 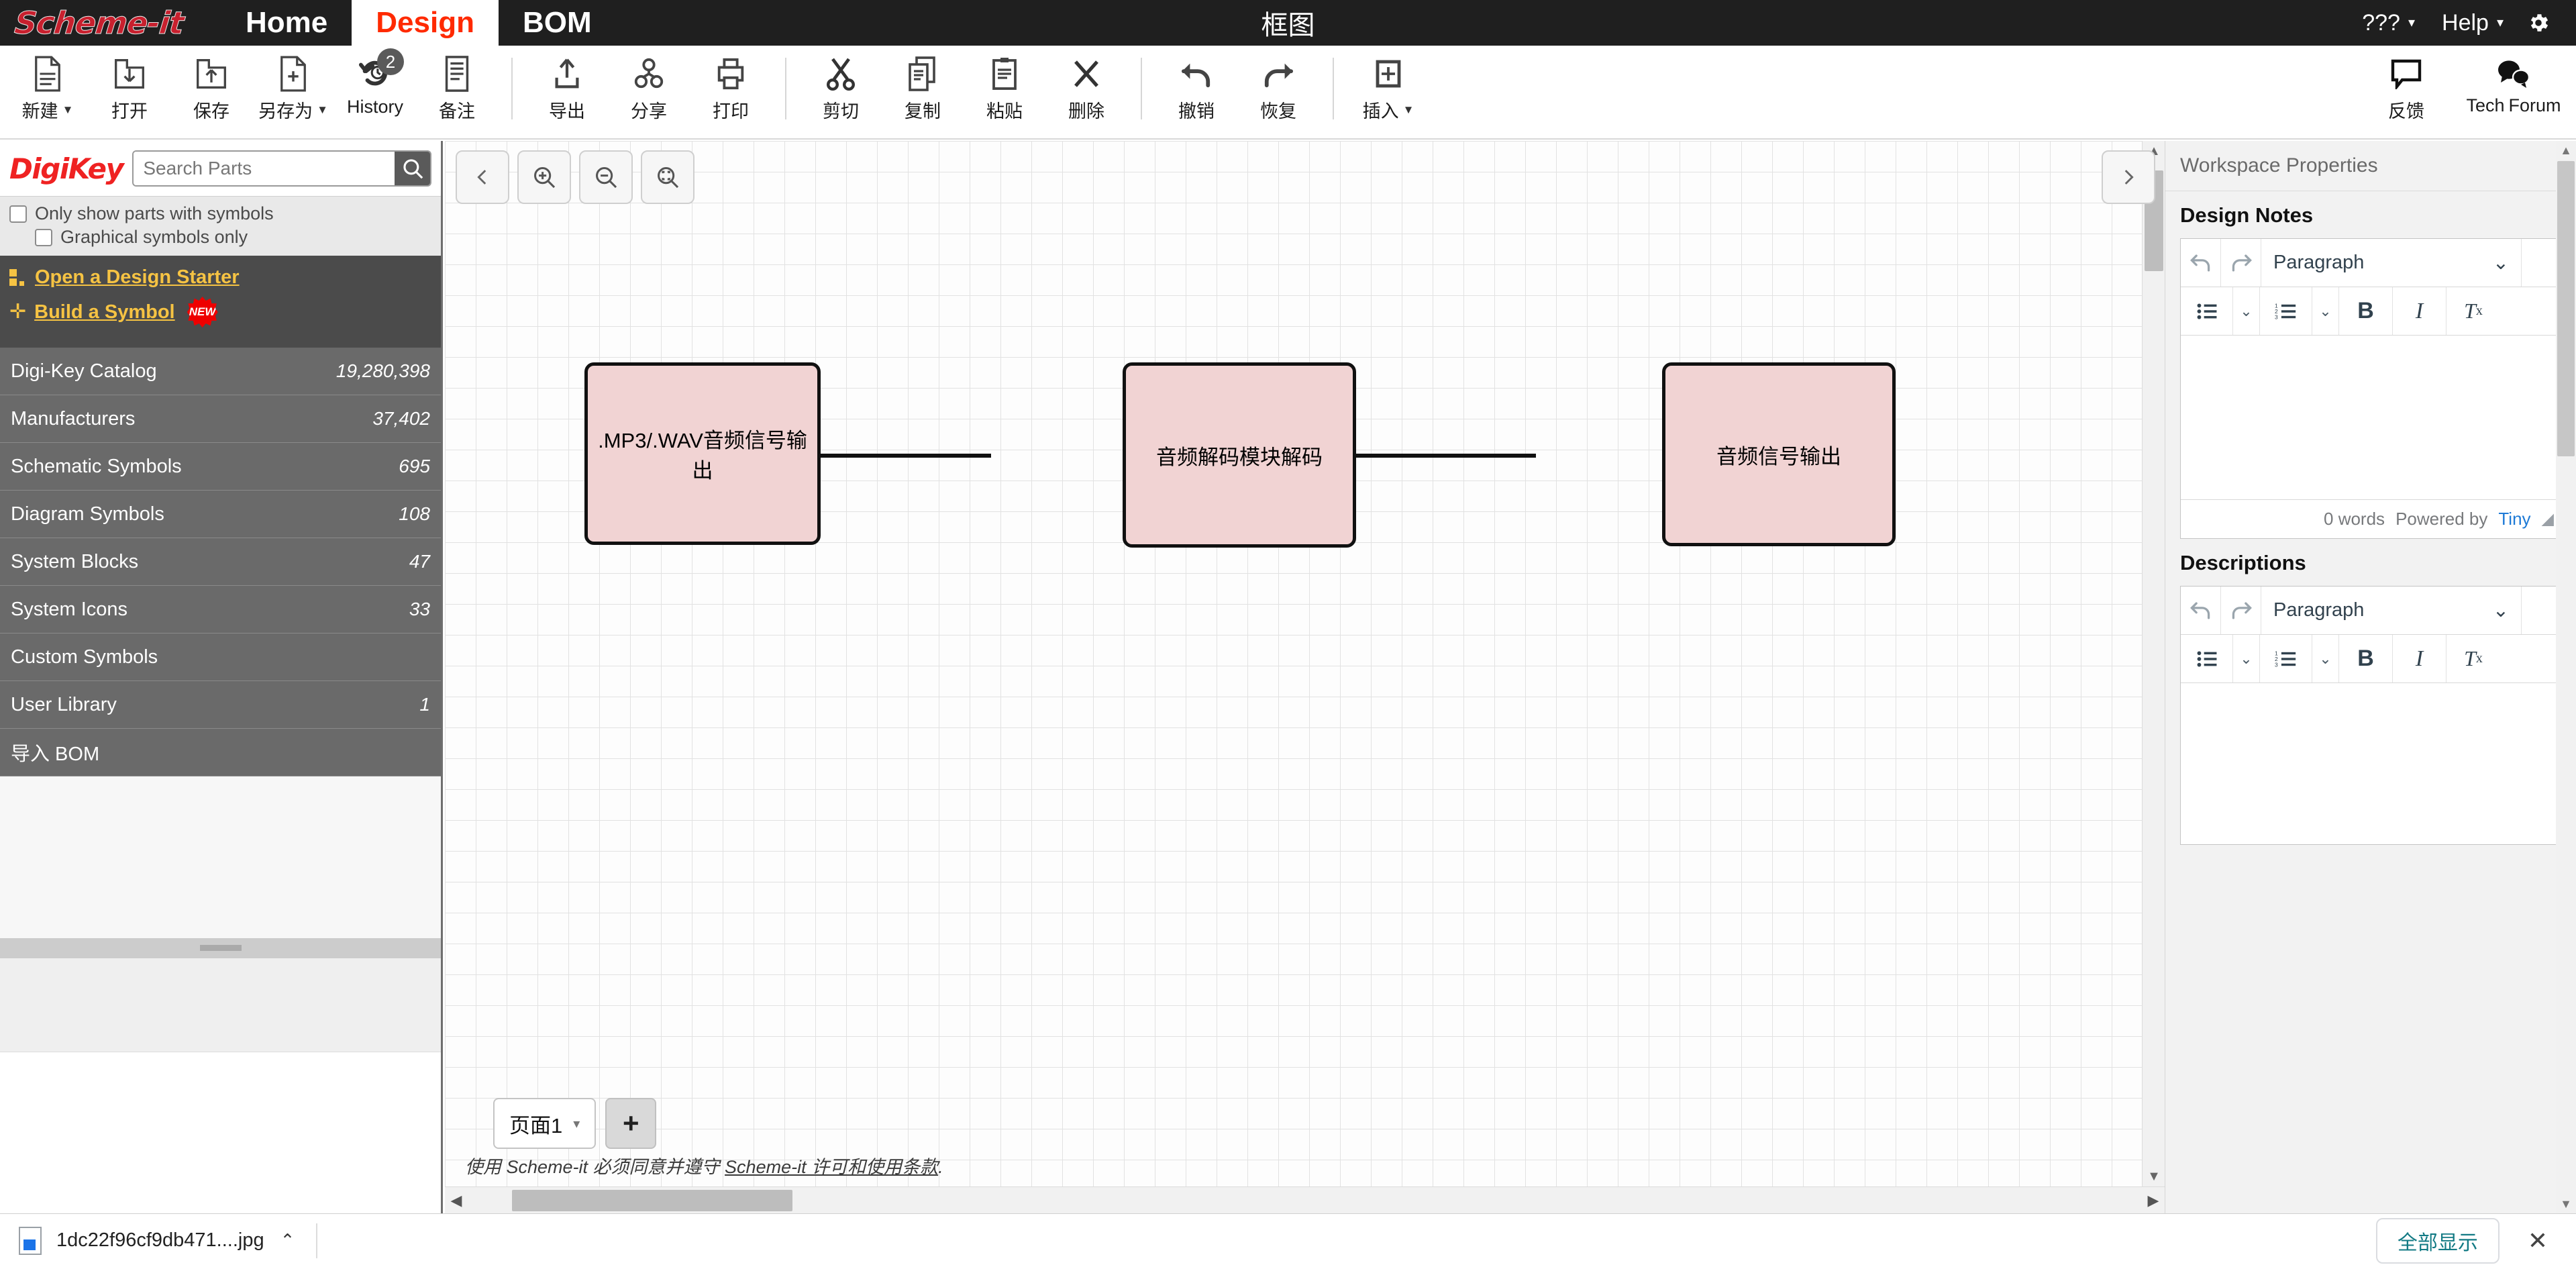 What do you see at coordinates (220, 705) in the screenshot?
I see `sidebar-item-user-library: User Library 1` at bounding box center [220, 705].